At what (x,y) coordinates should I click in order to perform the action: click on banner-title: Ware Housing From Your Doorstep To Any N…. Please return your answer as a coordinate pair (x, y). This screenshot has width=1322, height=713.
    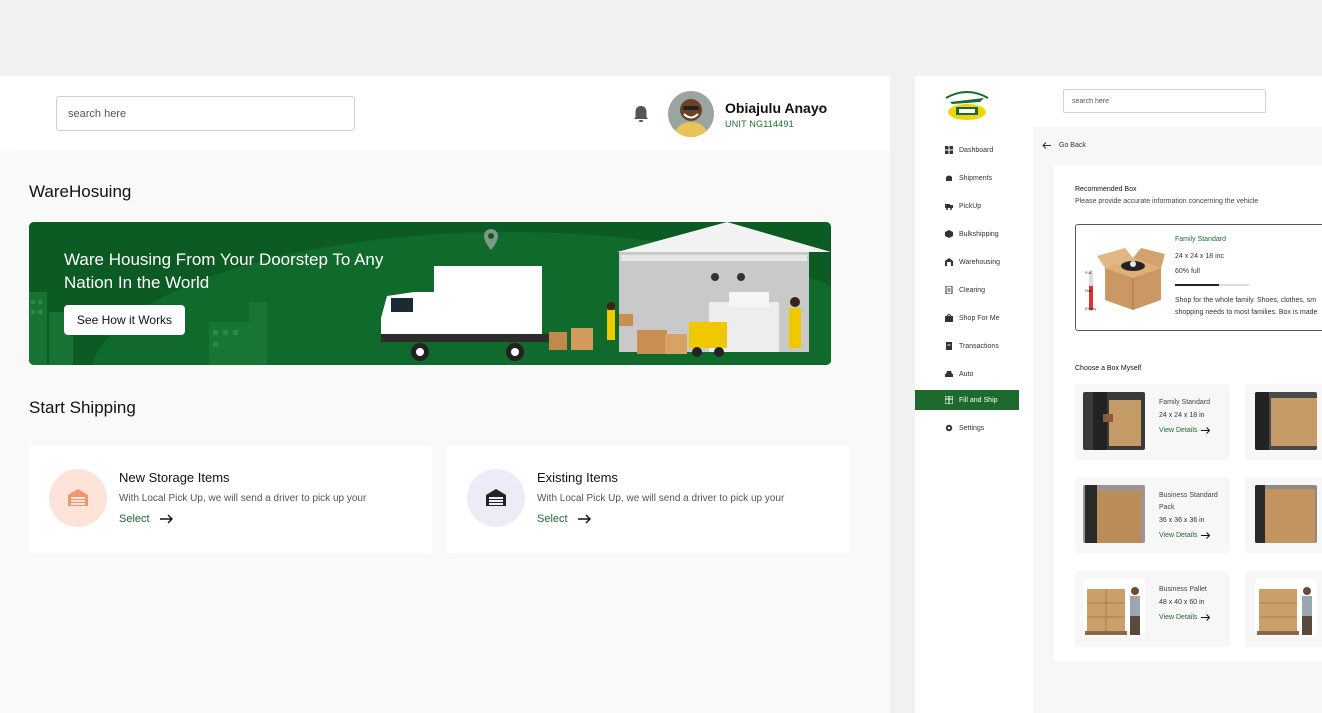
    Looking at the image, I should click on (224, 271).